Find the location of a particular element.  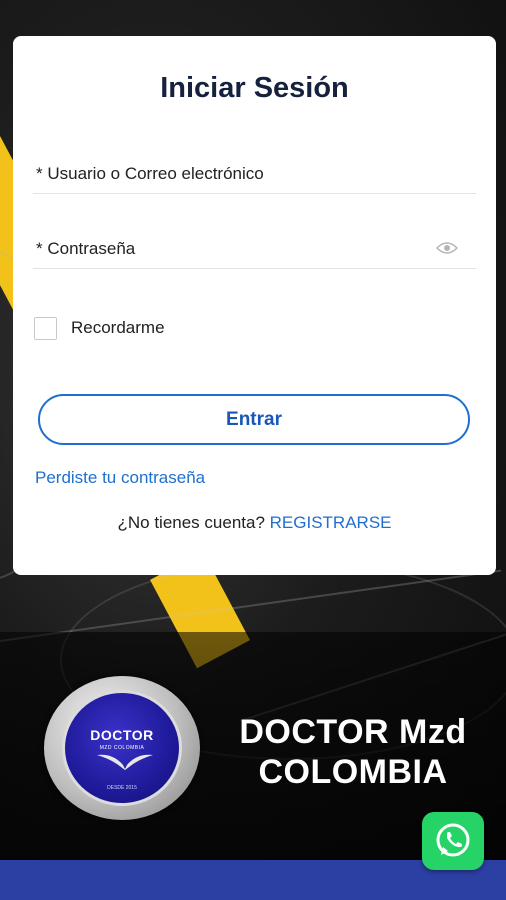

username-field: * Usuario o Correo electrónico is located at coordinates (254, 174).